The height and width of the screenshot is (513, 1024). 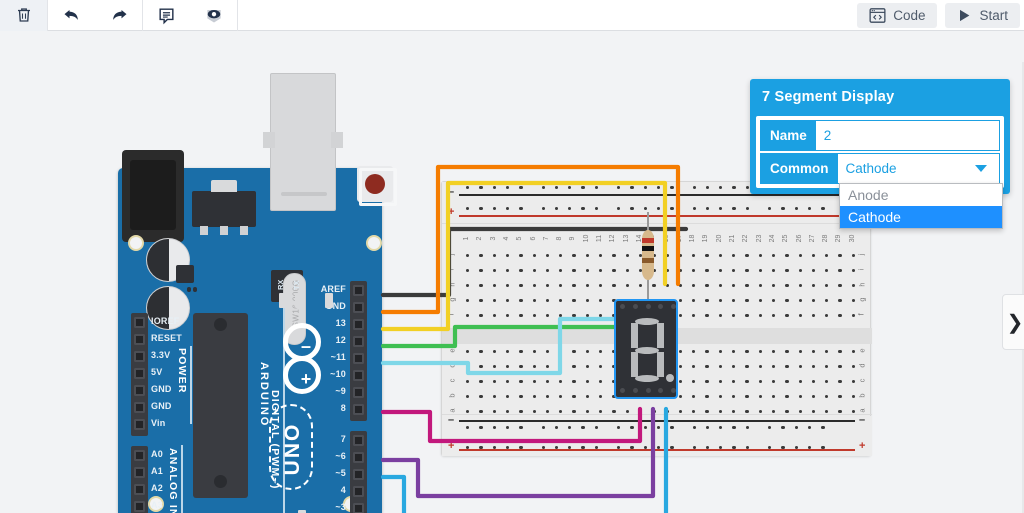 What do you see at coordinates (981, 168) in the screenshot?
I see `chevron-down-icon` at bounding box center [981, 168].